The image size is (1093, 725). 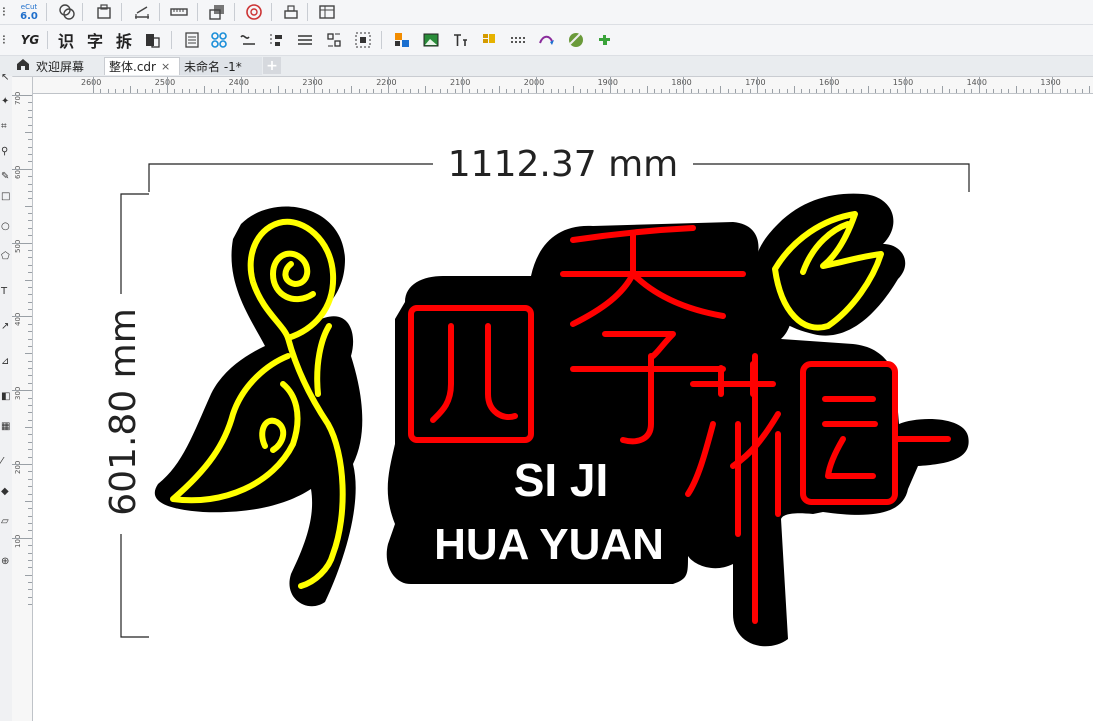 I want to click on ellipse-tool-icon: ○, so click(x=6, y=227).